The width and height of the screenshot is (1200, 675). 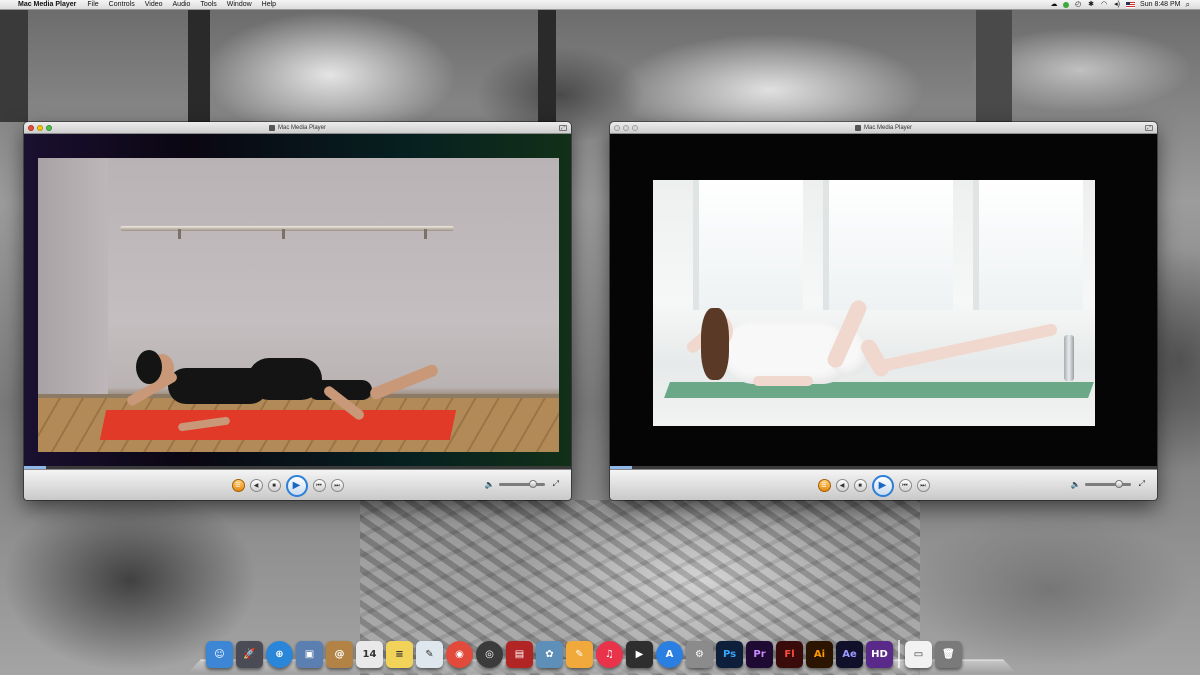 I want to click on video-ballet-barre, so click(x=287, y=228).